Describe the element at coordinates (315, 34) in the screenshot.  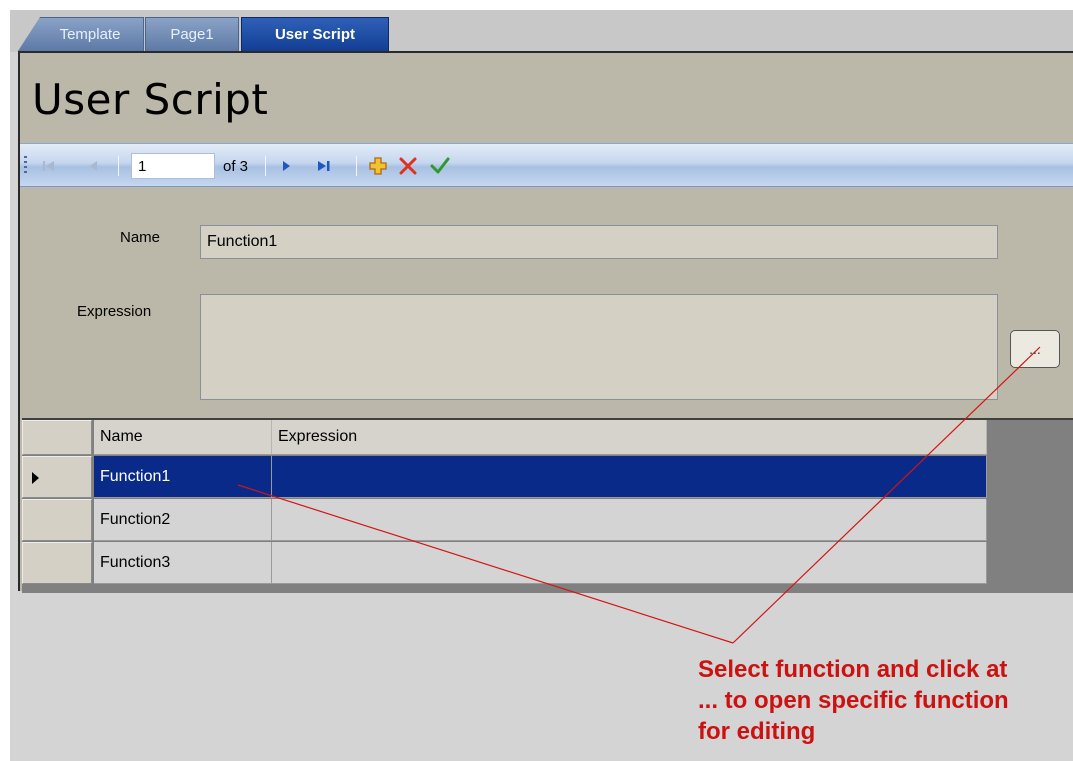
I see `tab-user-script: User Script` at that location.